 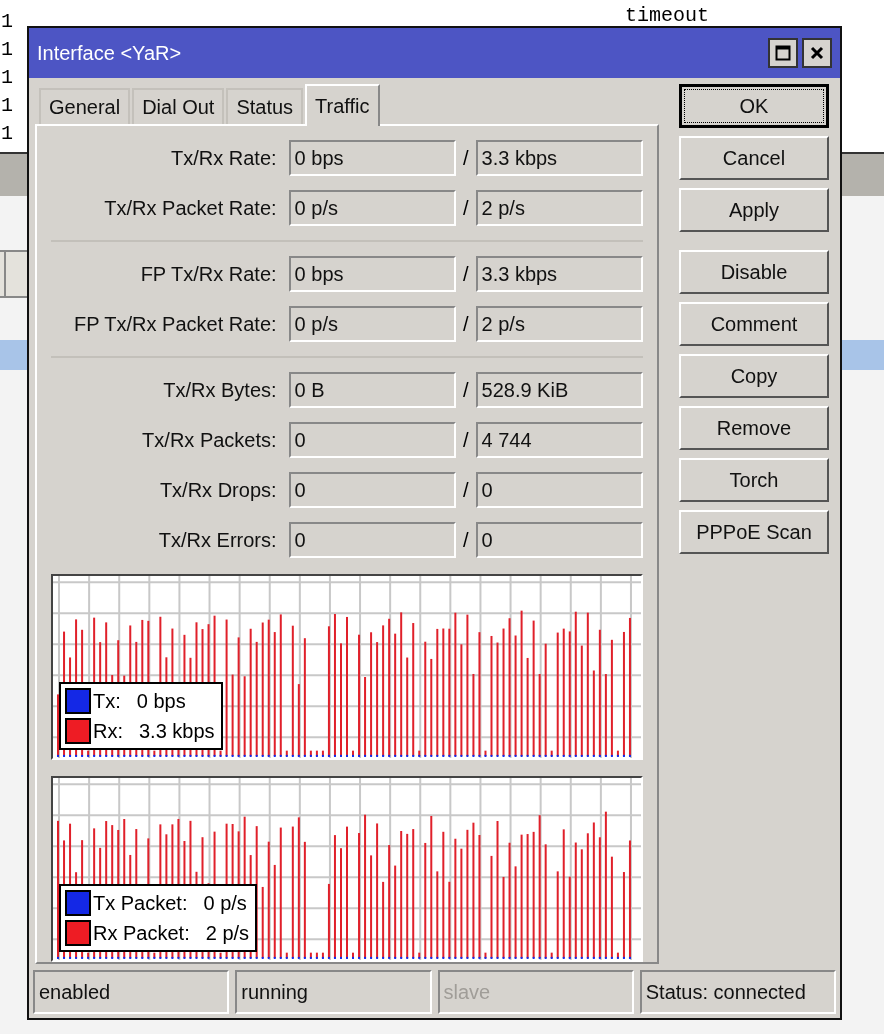 I want to click on status-cell: Status: connected, so click(x=737, y=992).